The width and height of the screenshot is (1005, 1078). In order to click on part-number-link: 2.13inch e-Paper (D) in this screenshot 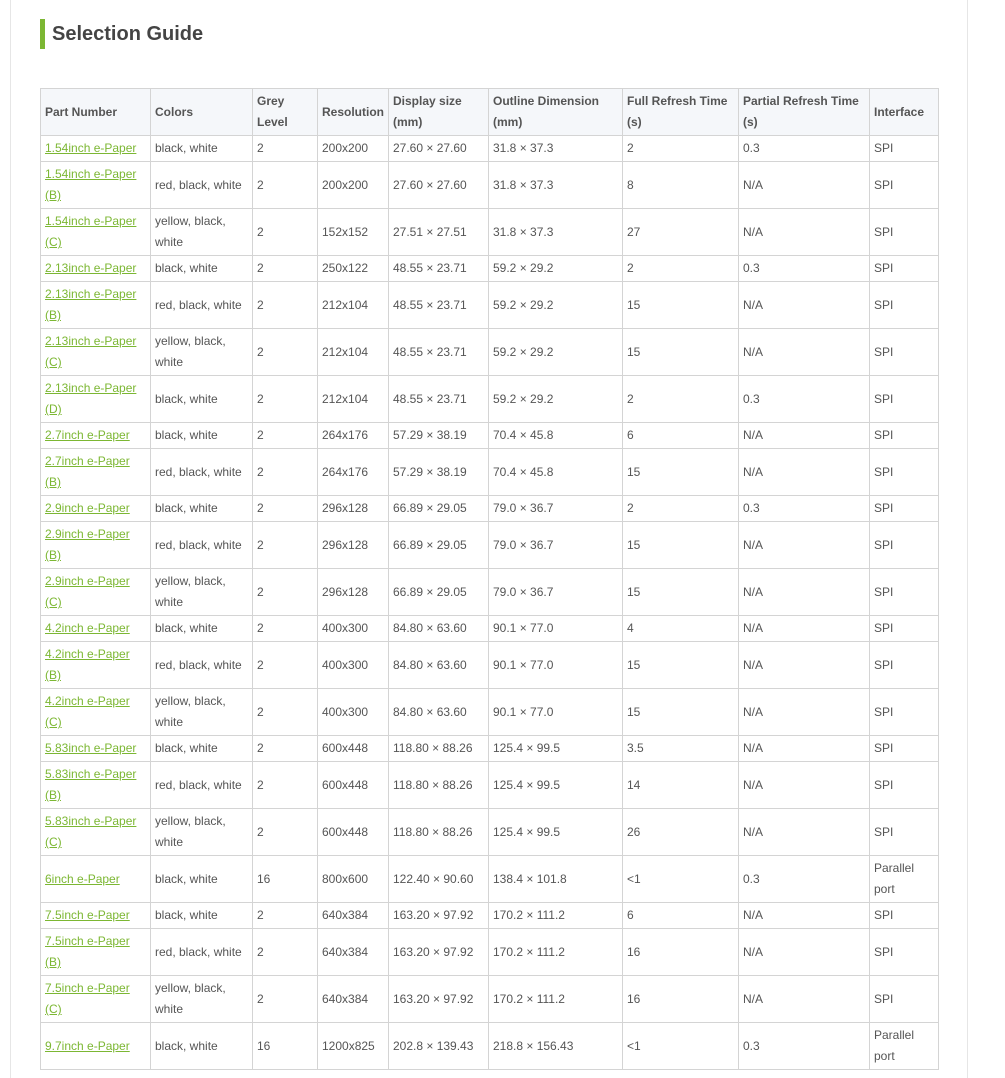, I will do `click(90, 398)`.